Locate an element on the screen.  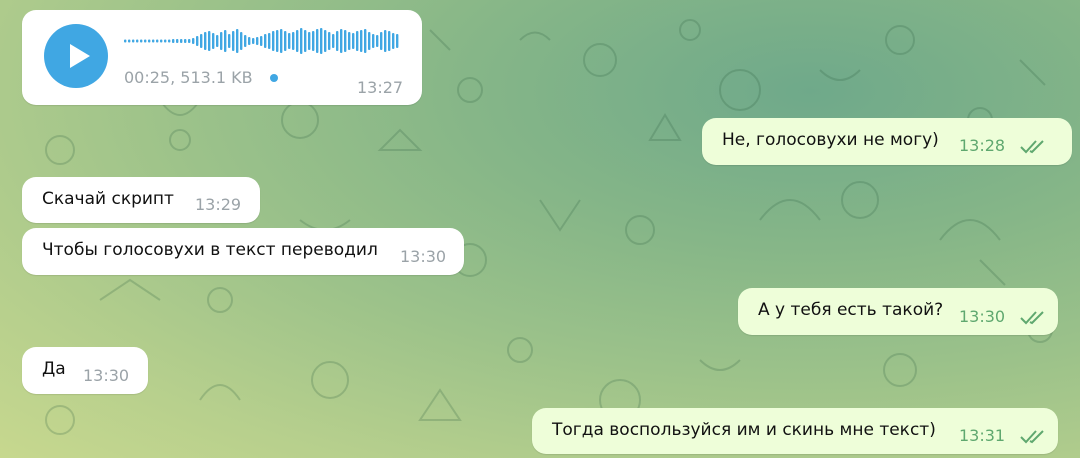
message-time: 13:31 is located at coordinates (982, 435).